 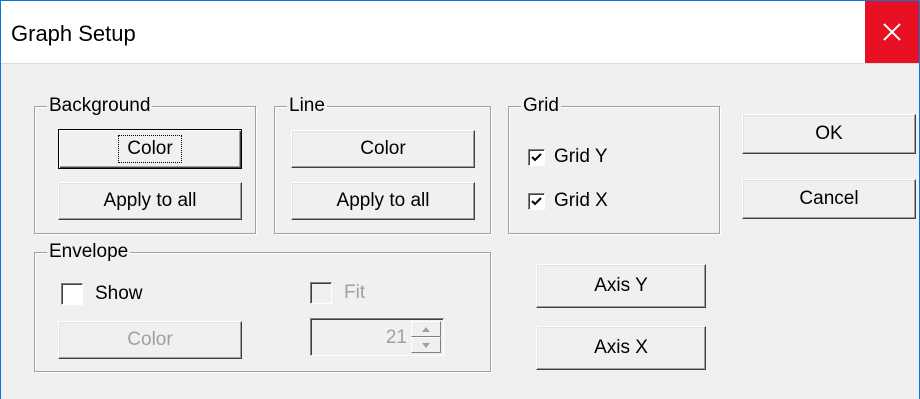 I want to click on envelope-color-button-label: Color, so click(x=150, y=339).